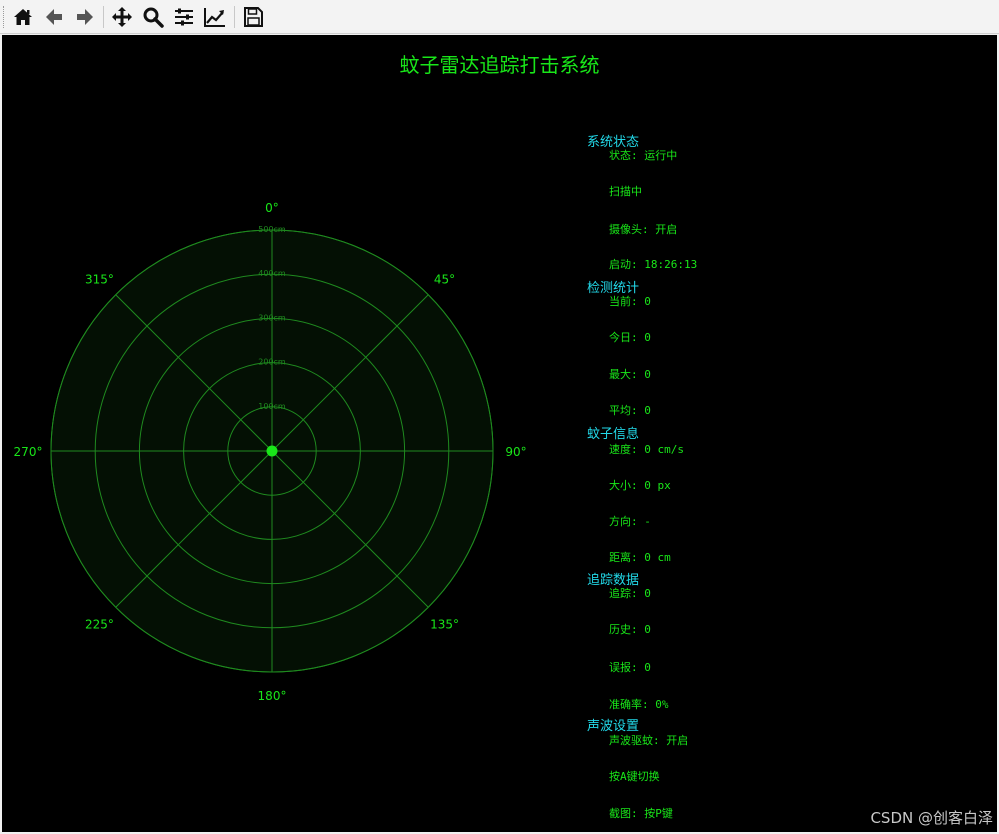 Image resolution: width=999 pixels, height=834 pixels. I want to click on zoom-icon, so click(153, 17).